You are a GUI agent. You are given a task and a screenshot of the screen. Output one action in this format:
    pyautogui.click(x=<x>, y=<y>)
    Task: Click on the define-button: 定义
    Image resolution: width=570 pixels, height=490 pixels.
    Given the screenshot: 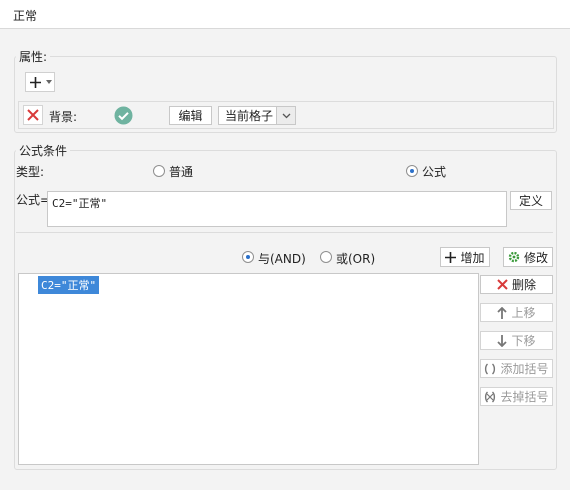 What is the action you would take?
    pyautogui.click(x=531, y=200)
    